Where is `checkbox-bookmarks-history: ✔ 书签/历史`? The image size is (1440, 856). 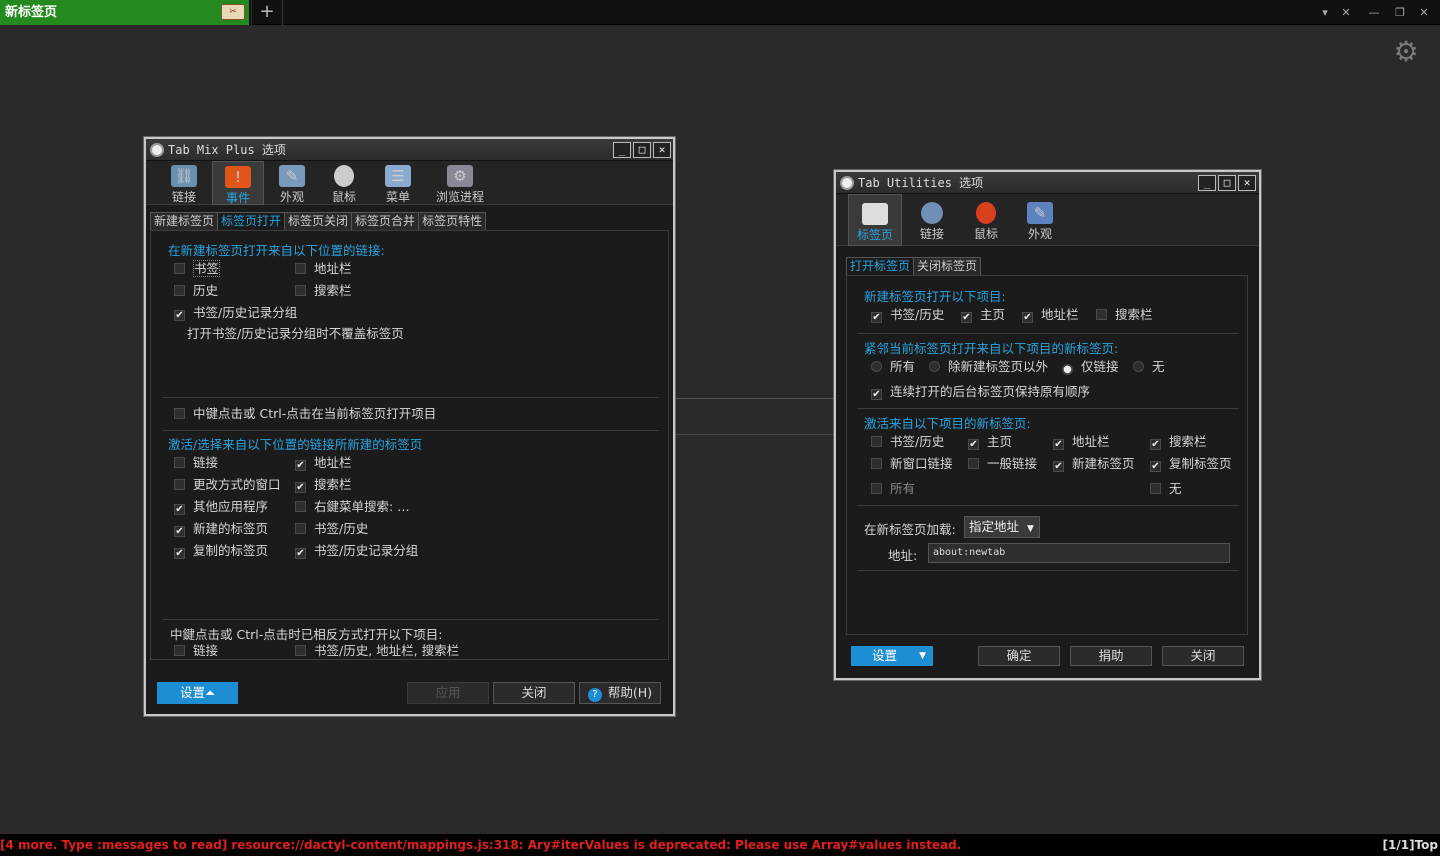 checkbox-bookmarks-history: ✔ 书签/历史 is located at coordinates (907, 315).